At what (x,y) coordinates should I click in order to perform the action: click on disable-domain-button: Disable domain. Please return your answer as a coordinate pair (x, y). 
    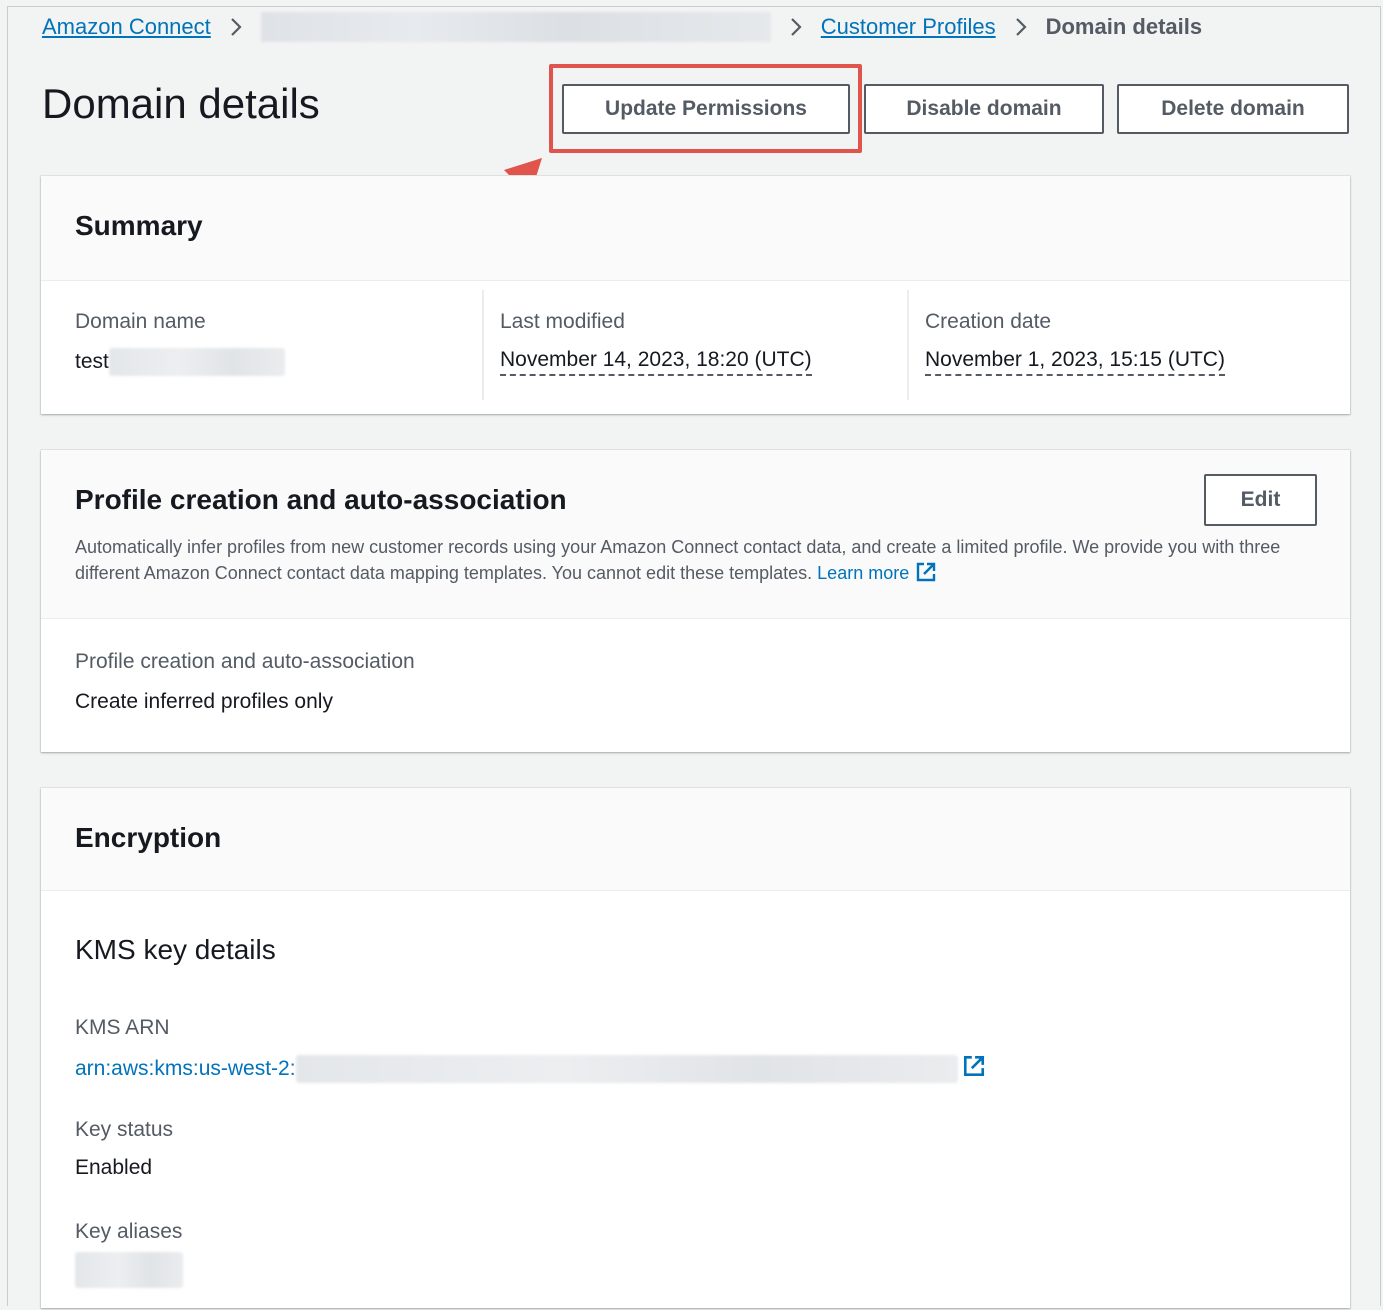
    Looking at the image, I should click on (984, 109).